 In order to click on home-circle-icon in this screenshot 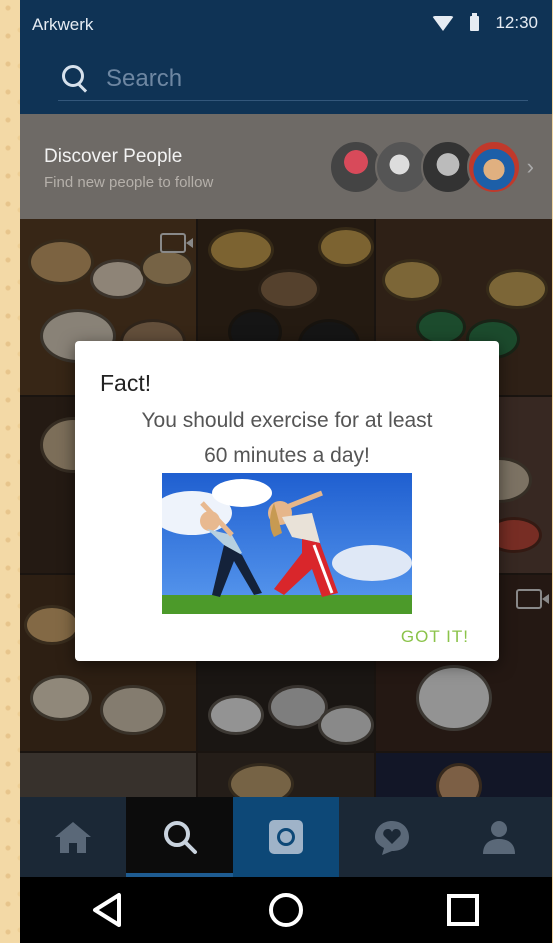, I will do `click(286, 910)`.